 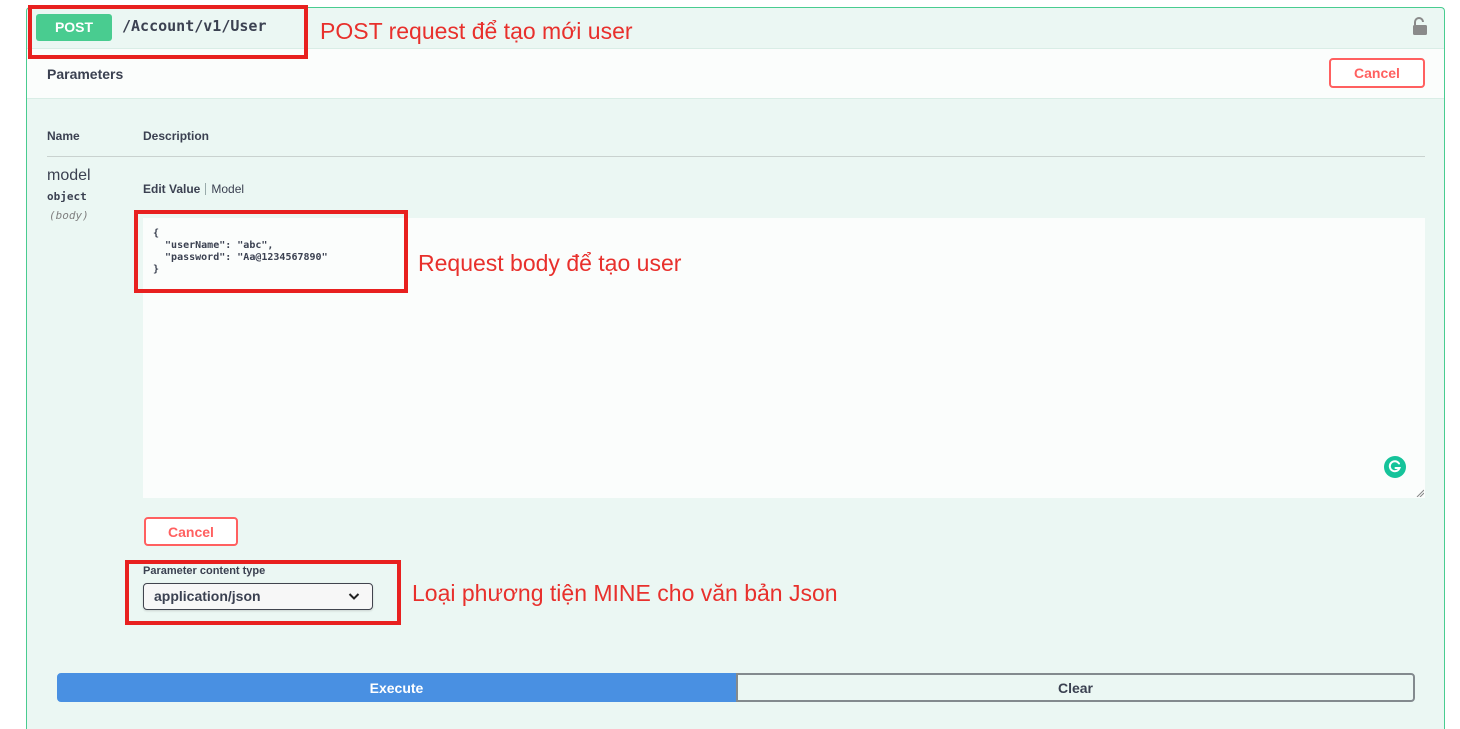 I want to click on execute-button: Execute, so click(x=396, y=687).